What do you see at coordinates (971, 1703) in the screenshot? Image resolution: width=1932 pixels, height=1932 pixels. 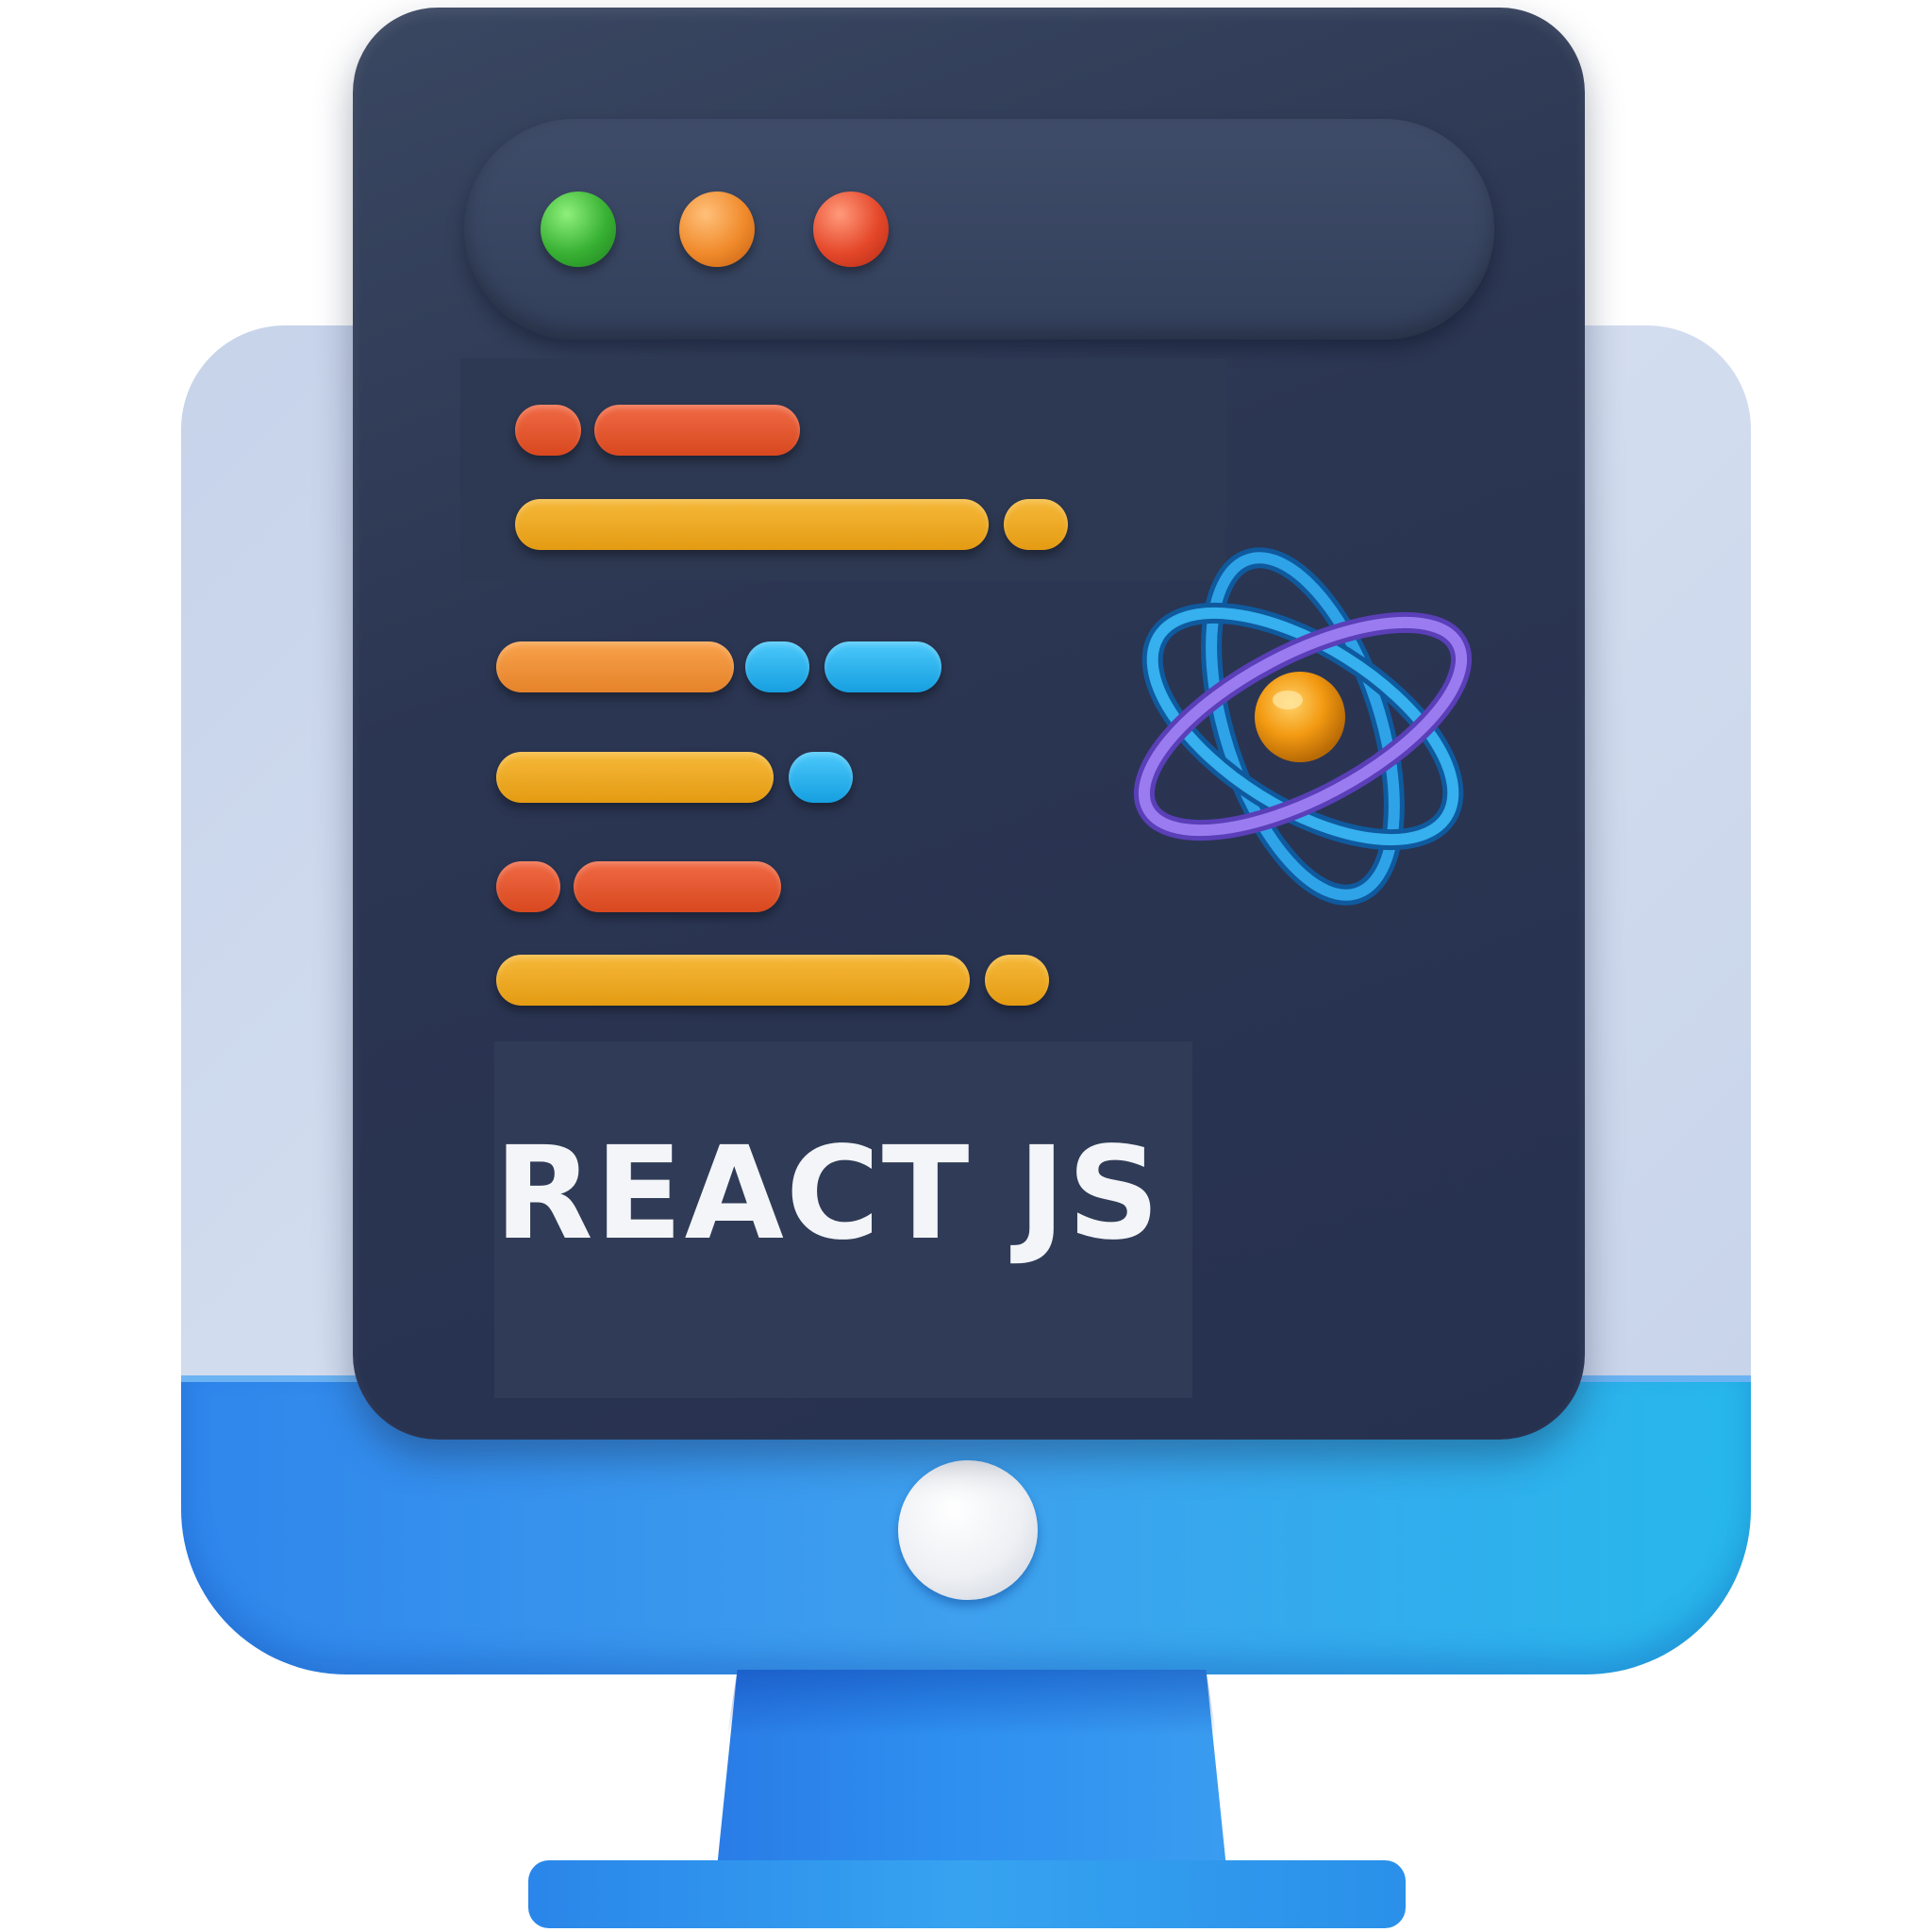 I see `monitor-stand-shadow` at bounding box center [971, 1703].